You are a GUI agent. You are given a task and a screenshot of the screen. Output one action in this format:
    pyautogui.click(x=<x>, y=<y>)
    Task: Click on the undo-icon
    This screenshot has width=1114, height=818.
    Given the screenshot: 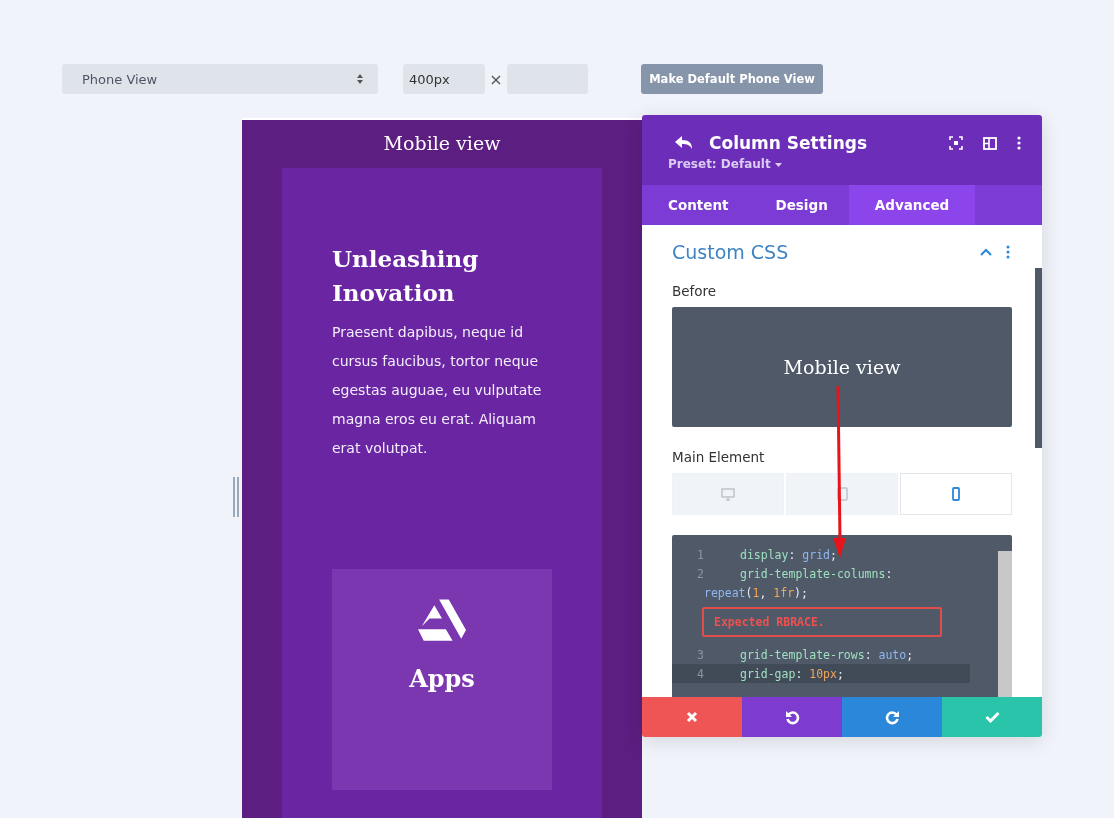 What is the action you would take?
    pyautogui.click(x=792, y=717)
    